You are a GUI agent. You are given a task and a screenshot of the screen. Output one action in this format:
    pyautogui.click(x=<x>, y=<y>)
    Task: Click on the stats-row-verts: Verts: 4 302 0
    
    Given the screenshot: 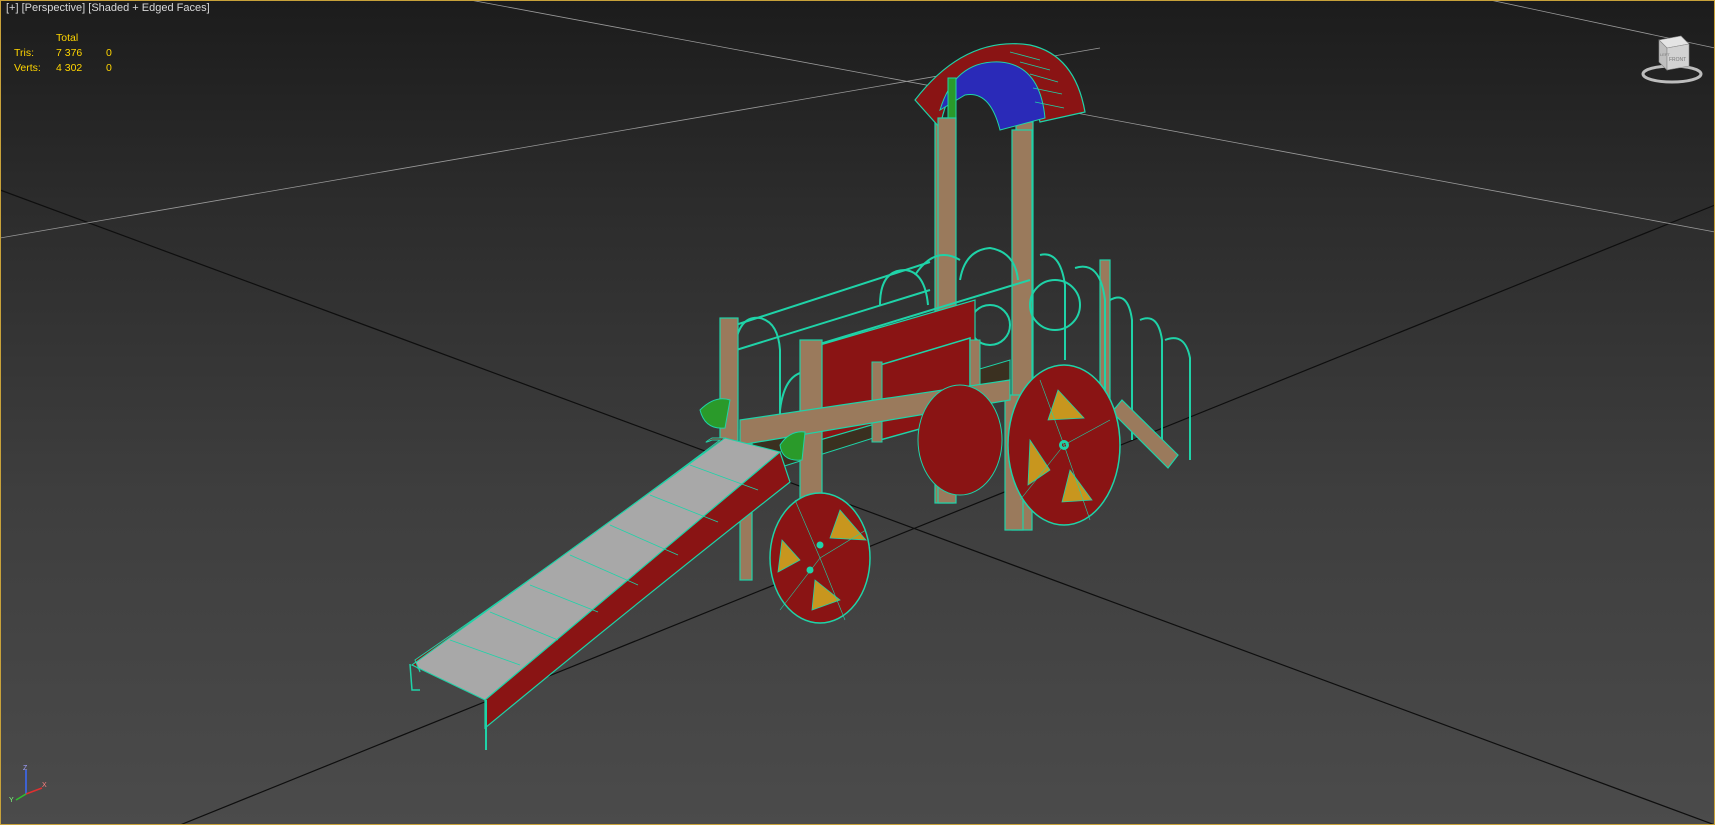 What is the action you would take?
    pyautogui.click(x=70, y=68)
    